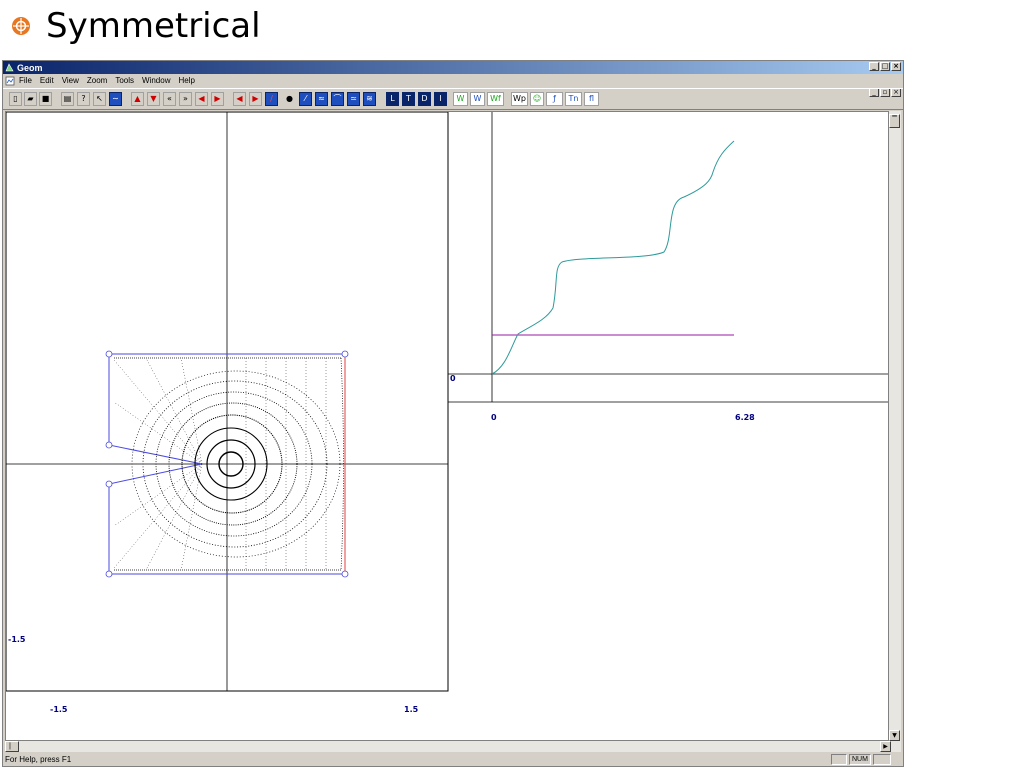  What do you see at coordinates (537, 99) in the screenshot?
I see `person-tool-icon: ☺` at bounding box center [537, 99].